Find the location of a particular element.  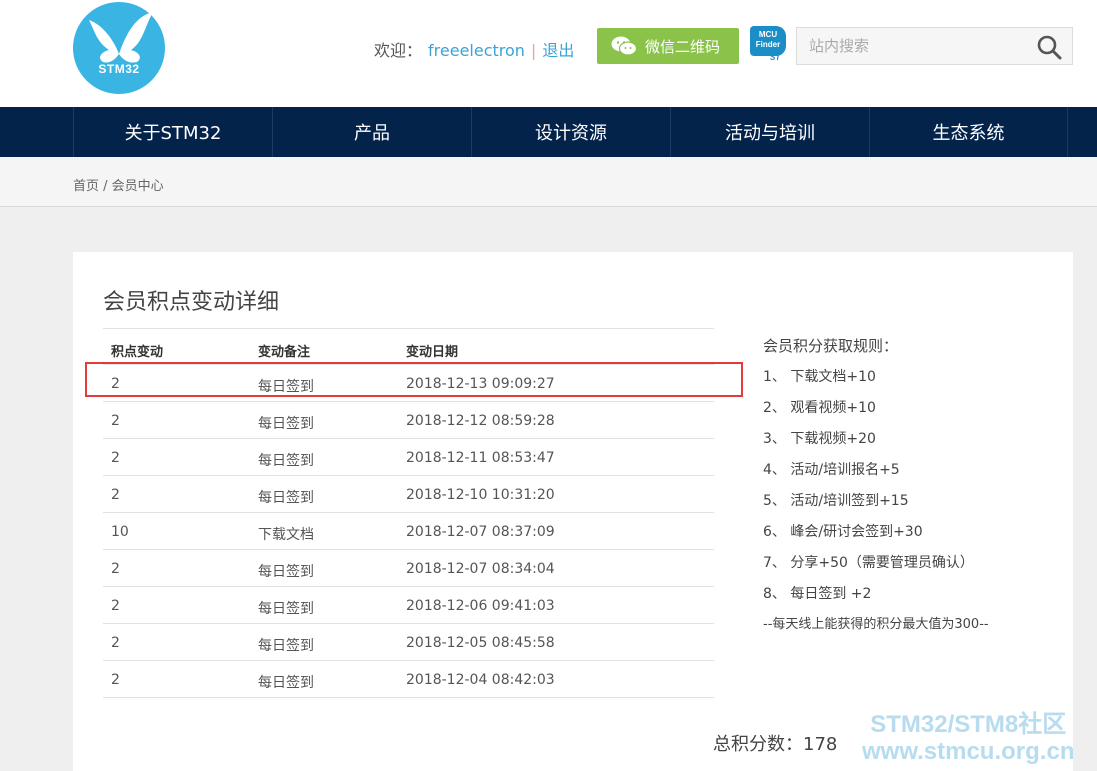

username-link: freeelectron is located at coordinates (476, 50).